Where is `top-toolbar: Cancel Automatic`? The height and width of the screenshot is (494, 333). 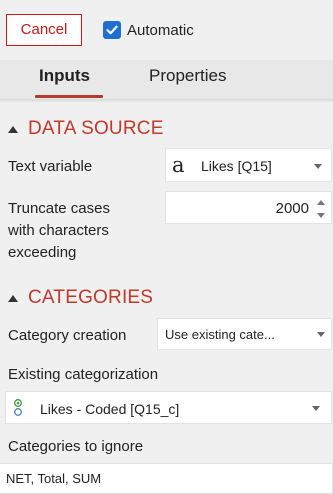
top-toolbar: Cancel Automatic is located at coordinates (166, 30).